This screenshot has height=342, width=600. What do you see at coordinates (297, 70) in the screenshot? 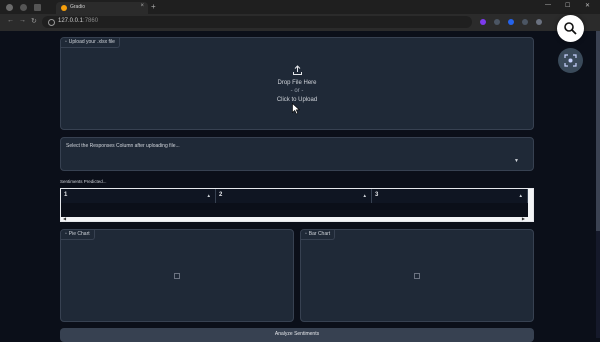
I see `upload-icon` at bounding box center [297, 70].